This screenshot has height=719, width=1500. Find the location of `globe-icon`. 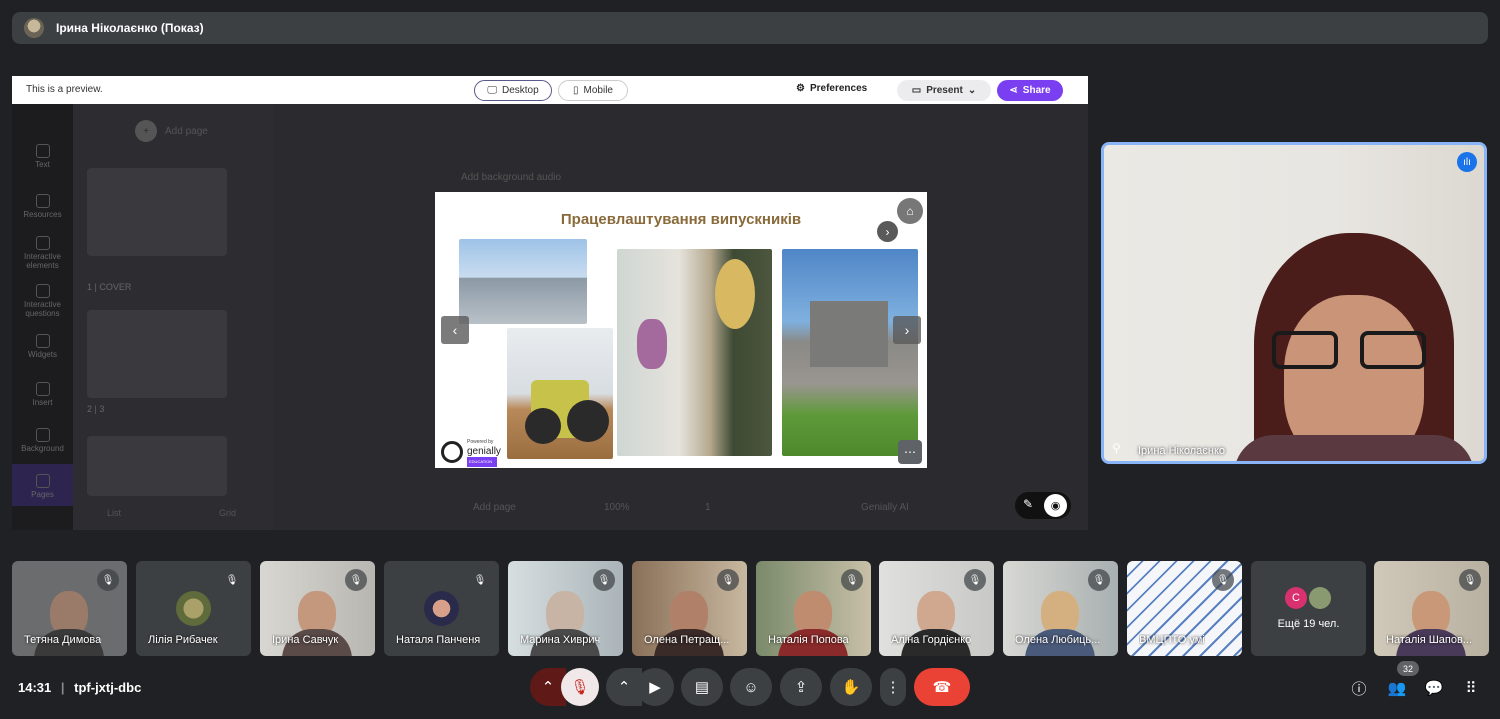

globe-icon is located at coordinates (42, 243).